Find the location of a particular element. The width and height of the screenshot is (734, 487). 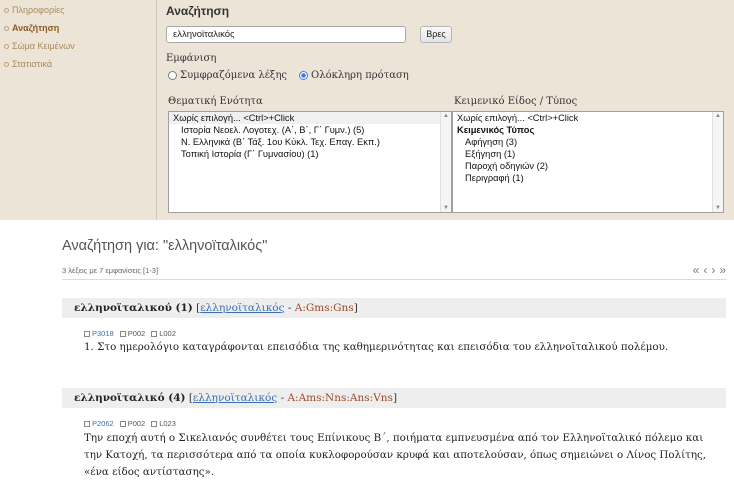

section-title: Αναζήτηση is located at coordinates (198, 11).